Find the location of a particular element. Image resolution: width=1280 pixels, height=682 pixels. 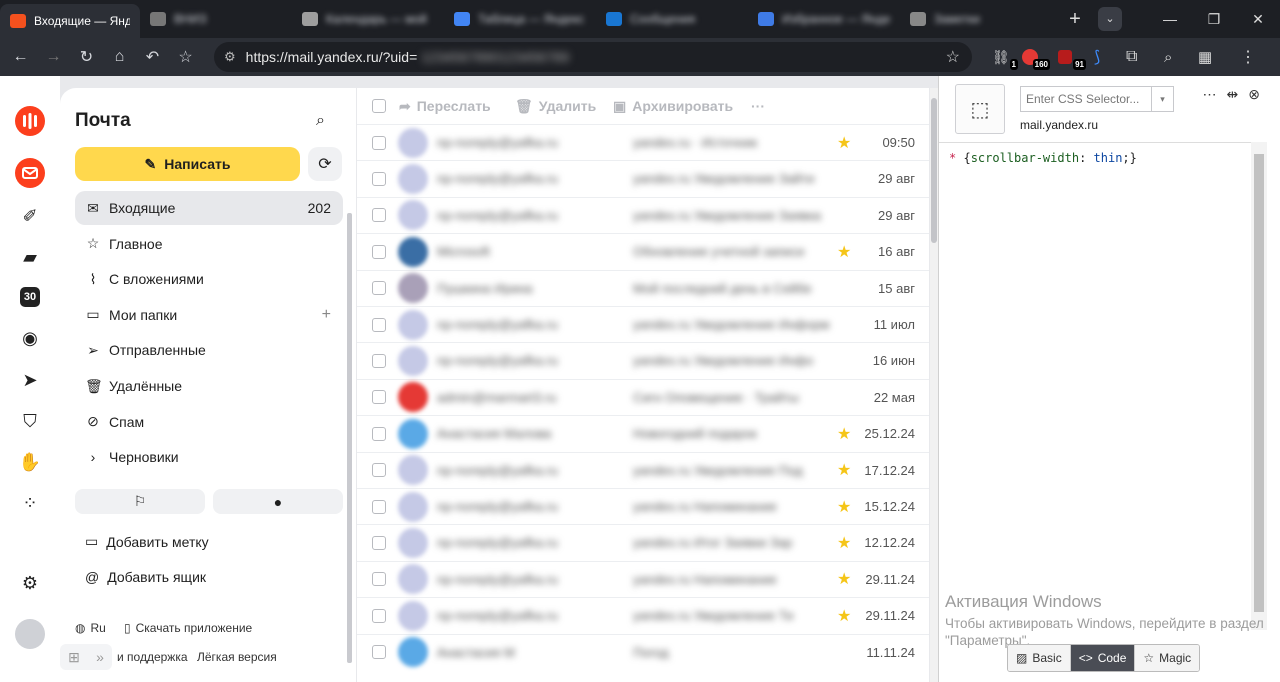

selector-dropdown-icon: ▾ is located at coordinates (1162, 99).